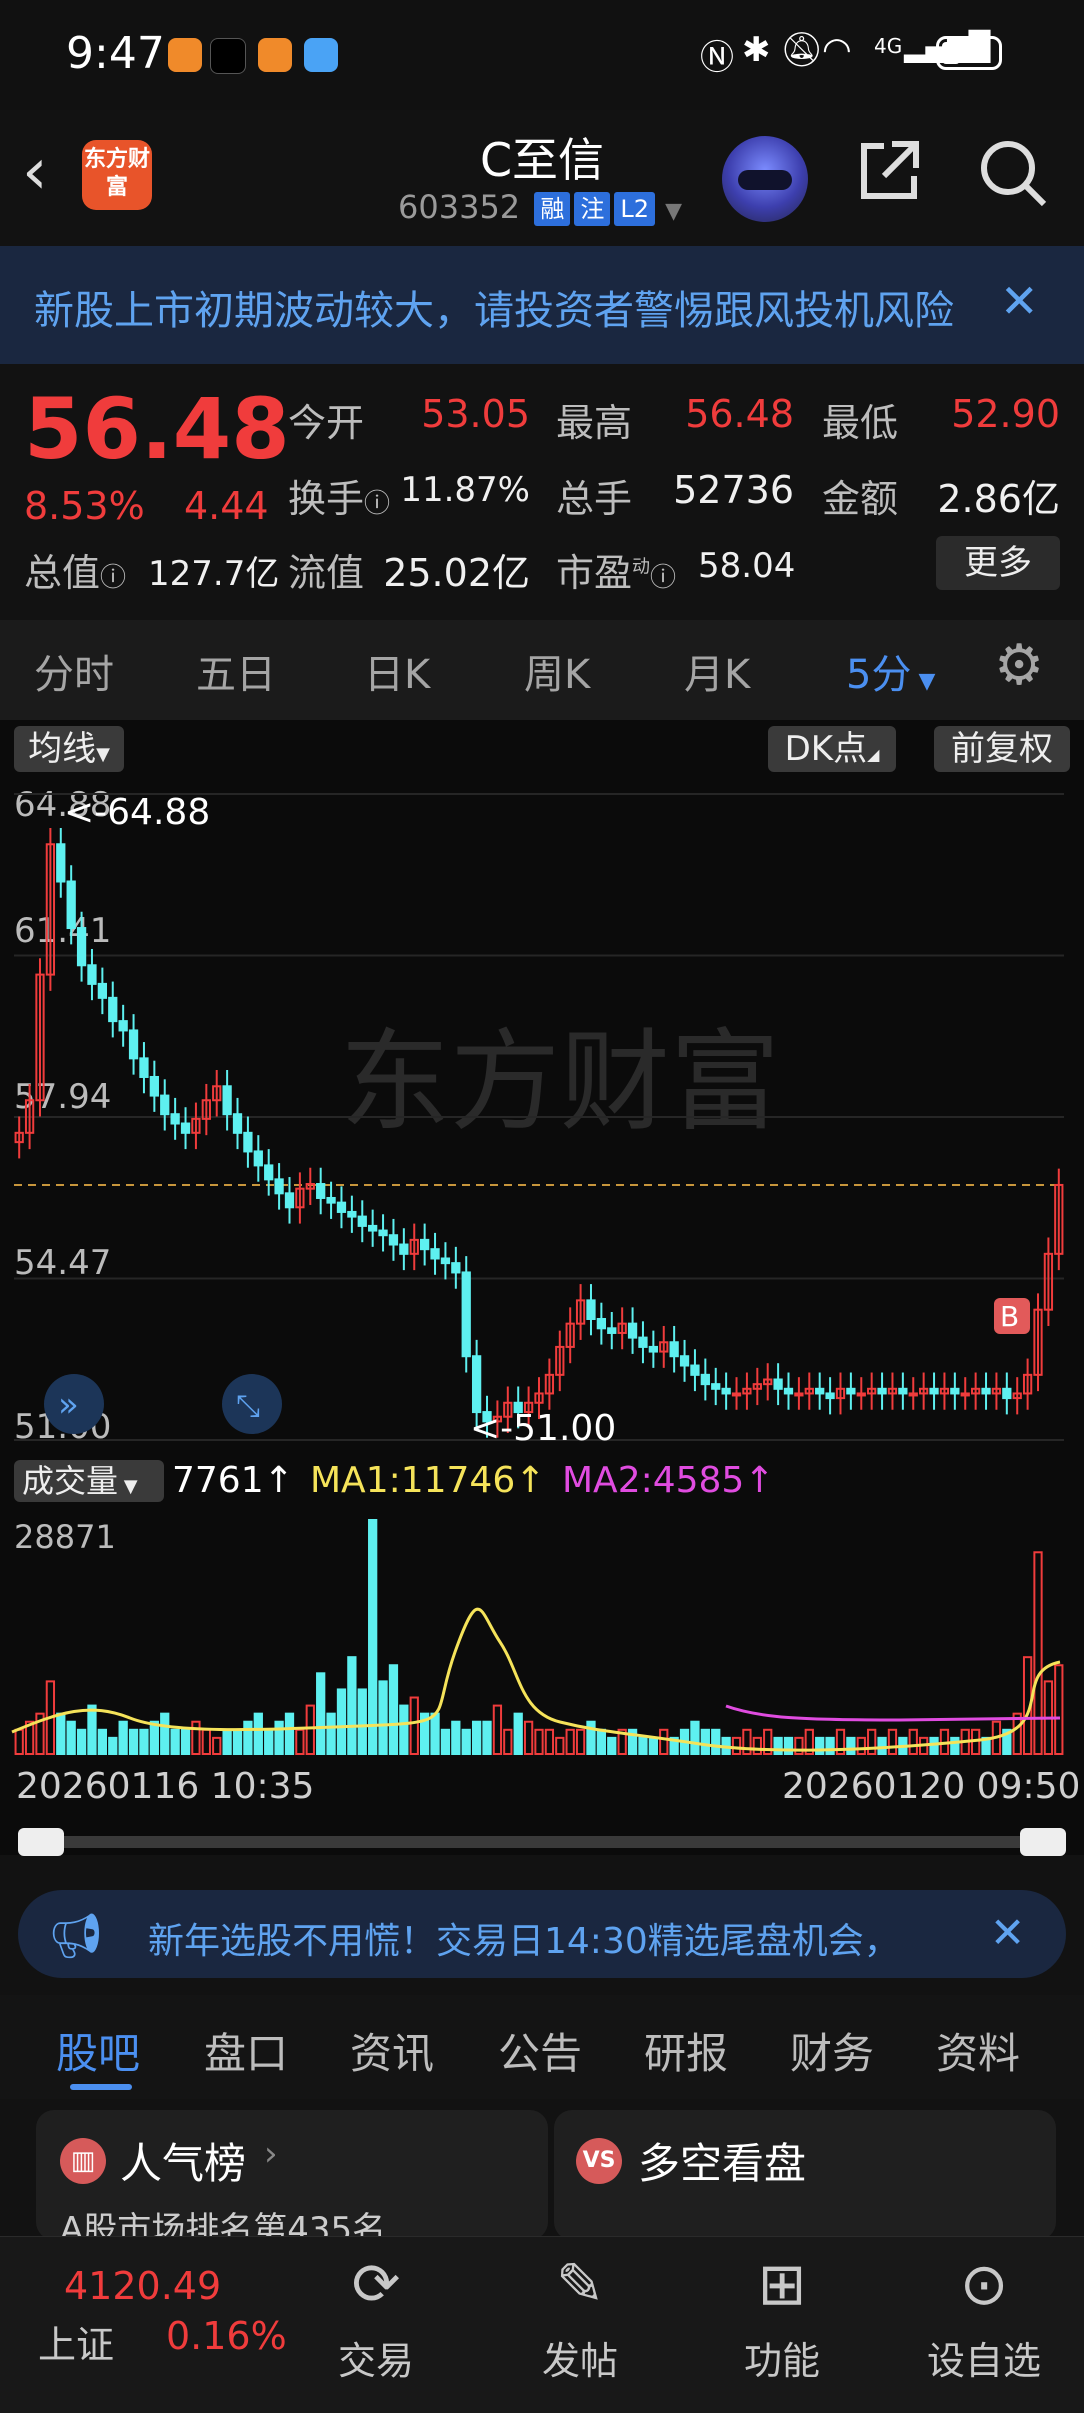 The image size is (1084, 2413). What do you see at coordinates (722, 2163) in the screenshot?
I see `bull-bear-title: 多空看盘` at bounding box center [722, 2163].